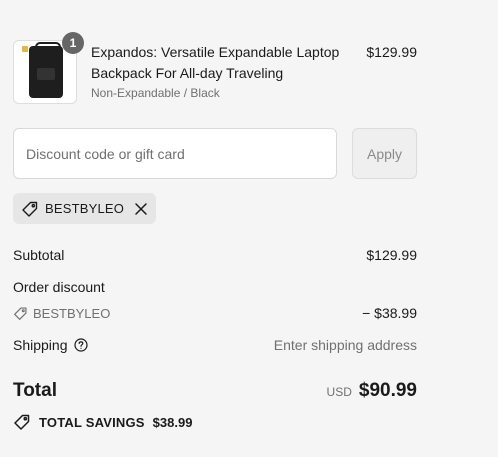 Image resolution: width=498 pixels, height=457 pixels. What do you see at coordinates (391, 255) in the screenshot?
I see `subtotal-value: $129.99` at bounding box center [391, 255].